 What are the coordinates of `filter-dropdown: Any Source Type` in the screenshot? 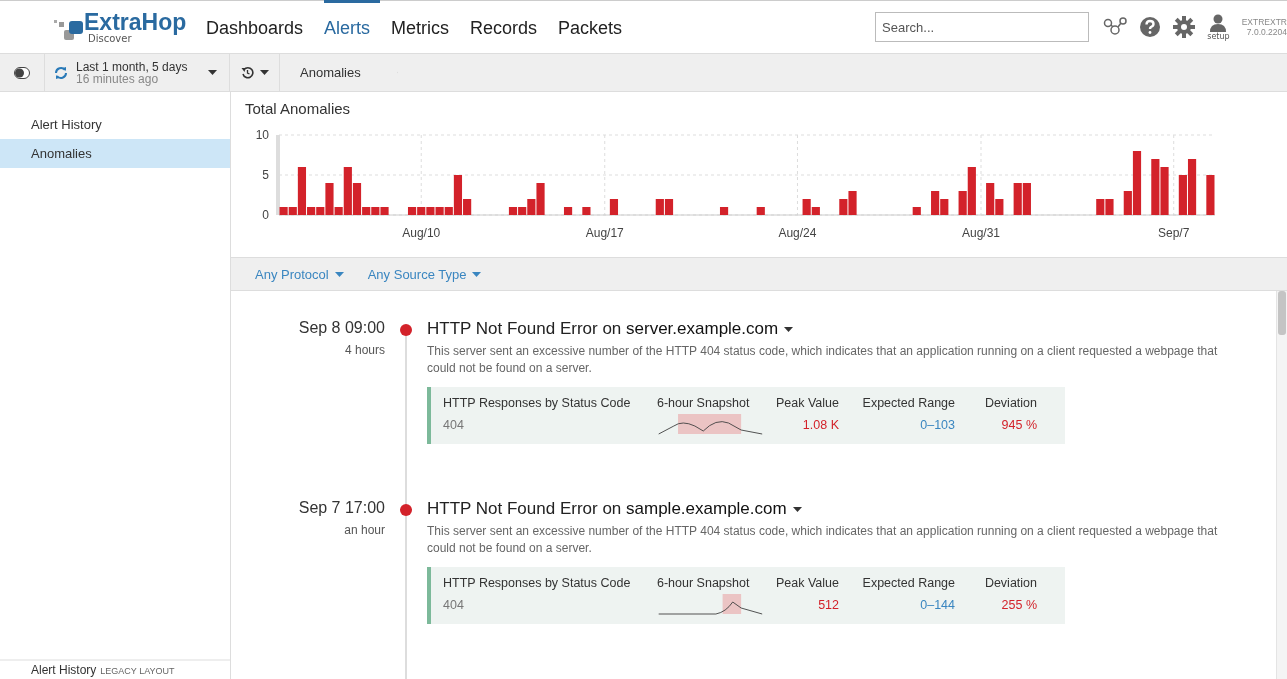 It's located at (424, 274).